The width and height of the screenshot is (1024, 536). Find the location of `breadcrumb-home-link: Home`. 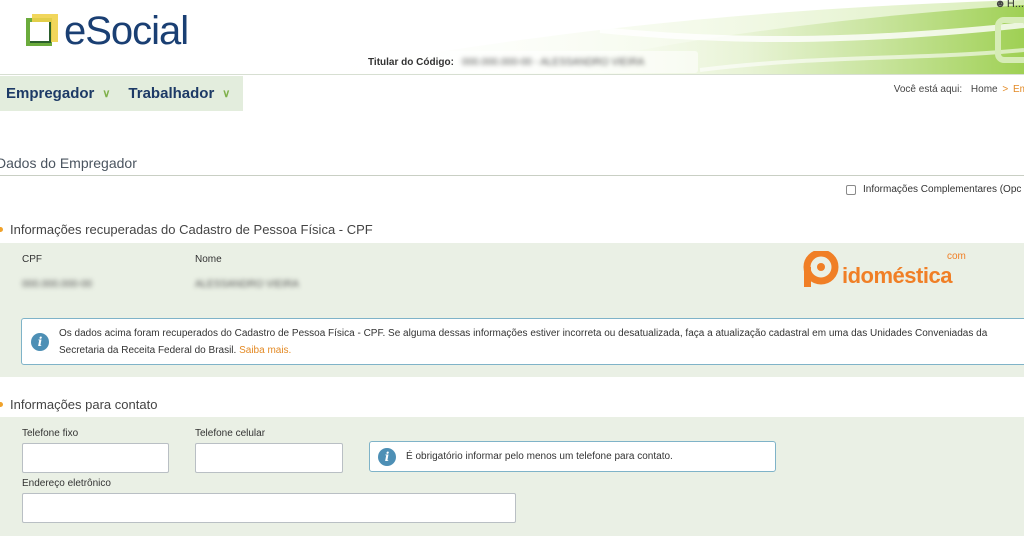

breadcrumb-home-link: Home is located at coordinates (984, 89).